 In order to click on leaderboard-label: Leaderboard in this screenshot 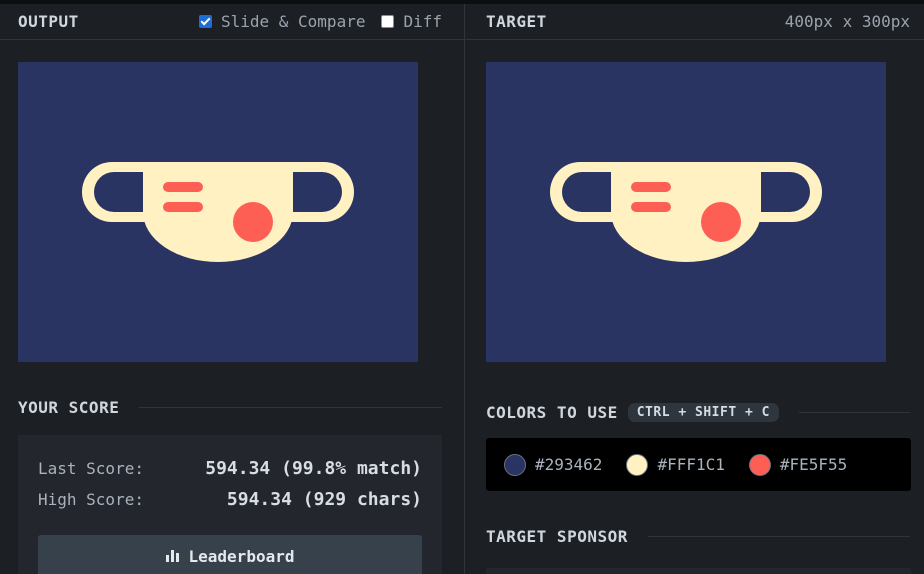, I will do `click(241, 556)`.